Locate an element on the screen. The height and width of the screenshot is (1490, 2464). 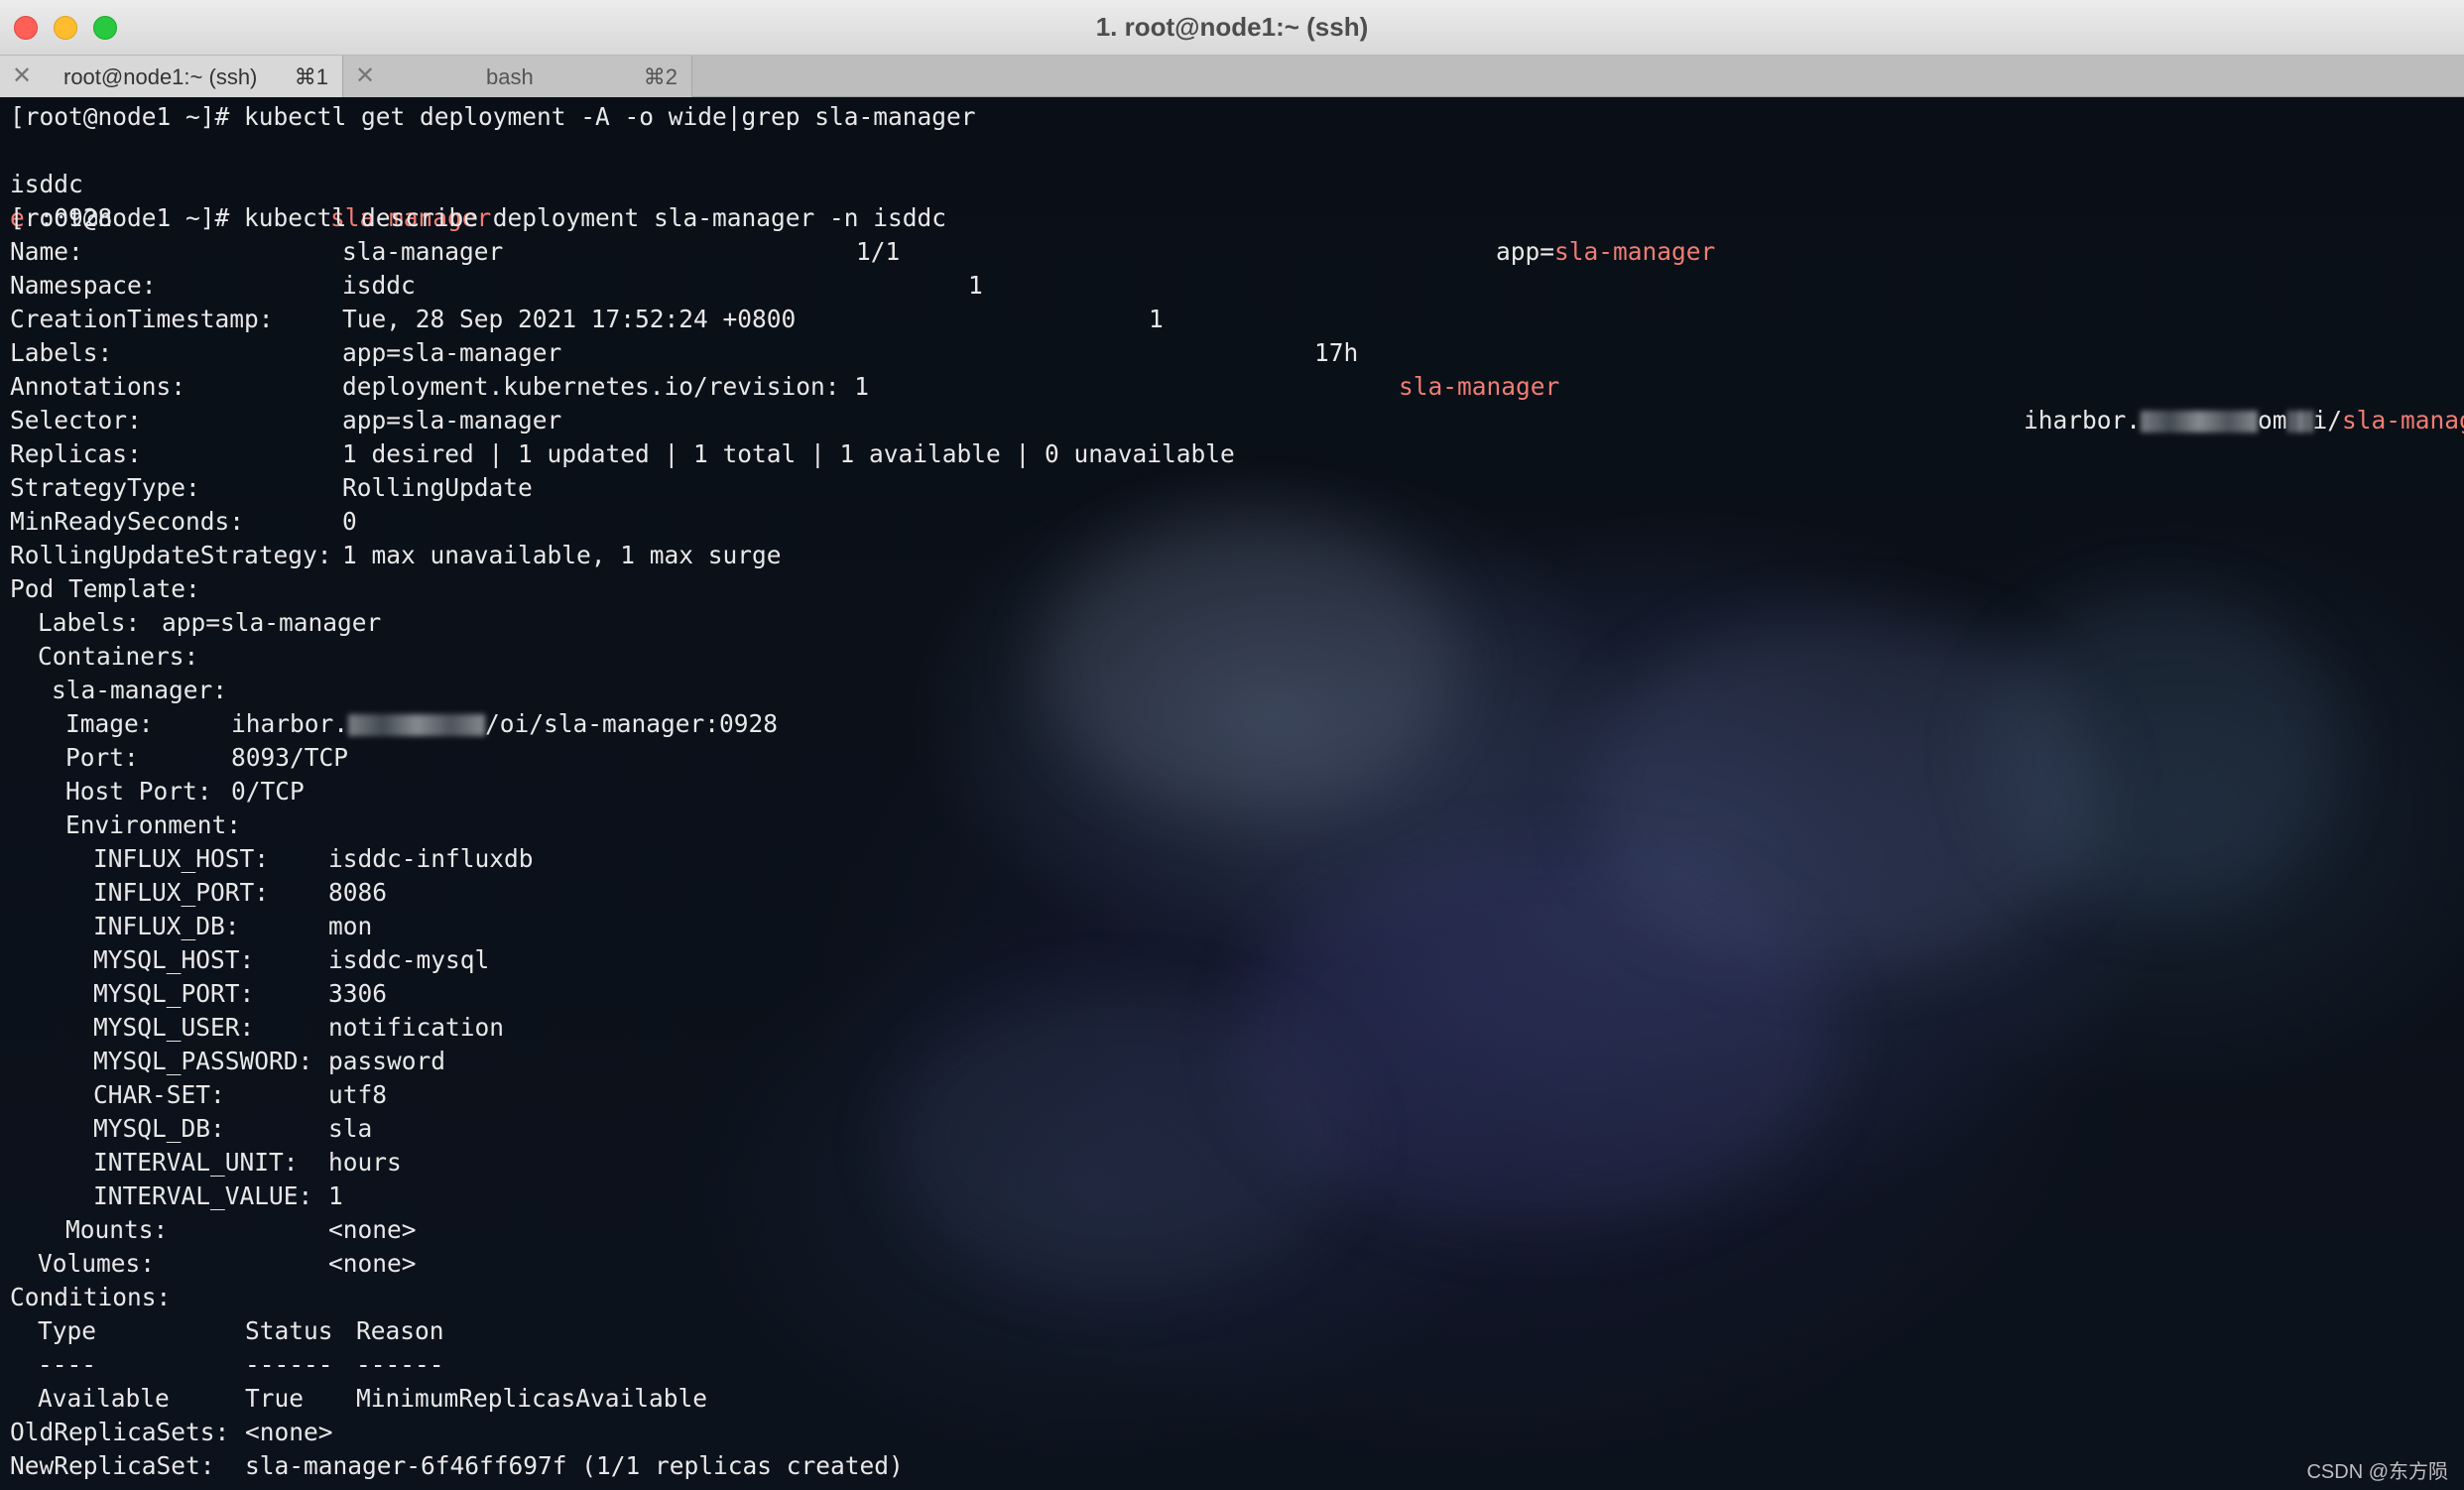
env-key: INFLUX_HOST: is located at coordinates (181, 859).